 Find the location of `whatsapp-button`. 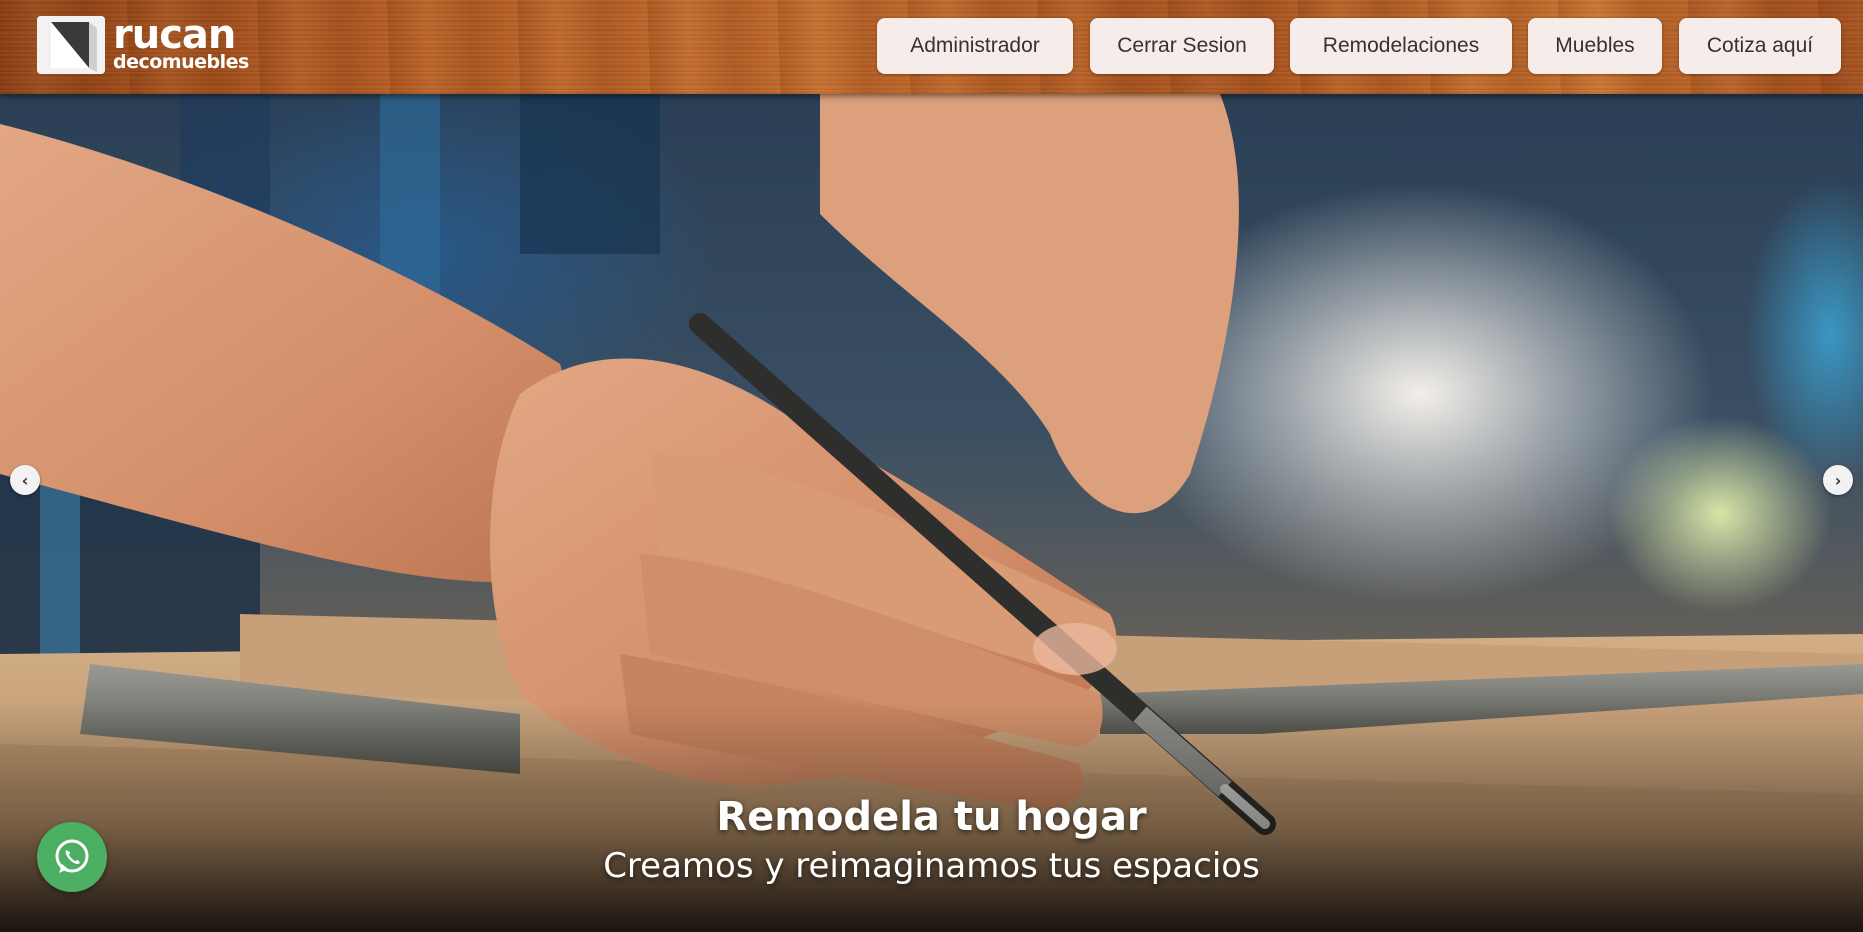

whatsapp-button is located at coordinates (72, 857).